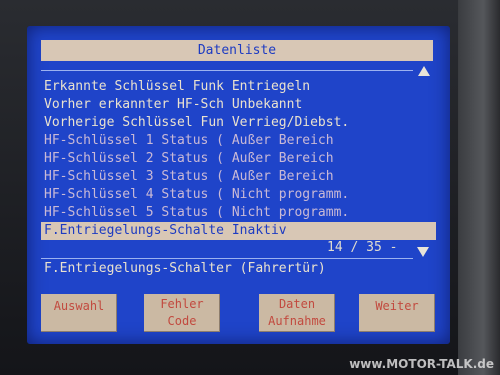 The width and height of the screenshot is (500, 375). I want to click on daten-aufnahme-button: Daten Aufnahme, so click(297, 313).